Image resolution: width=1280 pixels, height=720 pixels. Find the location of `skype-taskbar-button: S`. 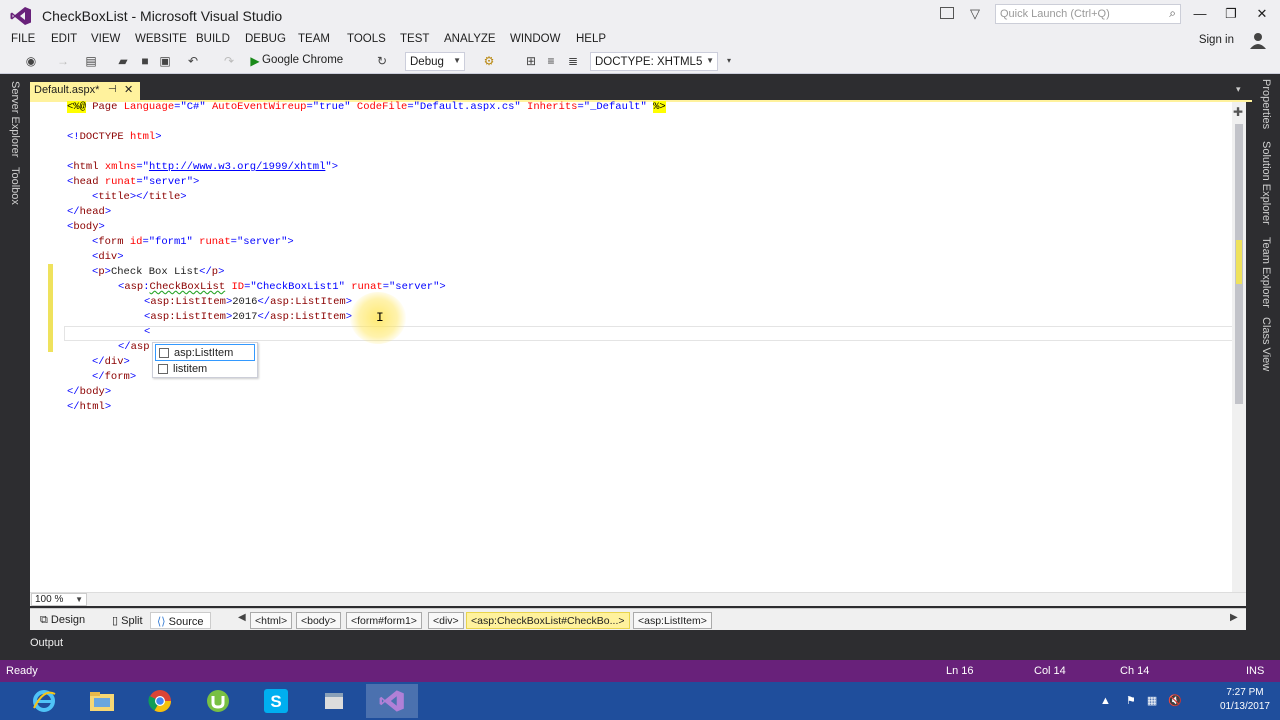

skype-taskbar-button: S is located at coordinates (276, 701).